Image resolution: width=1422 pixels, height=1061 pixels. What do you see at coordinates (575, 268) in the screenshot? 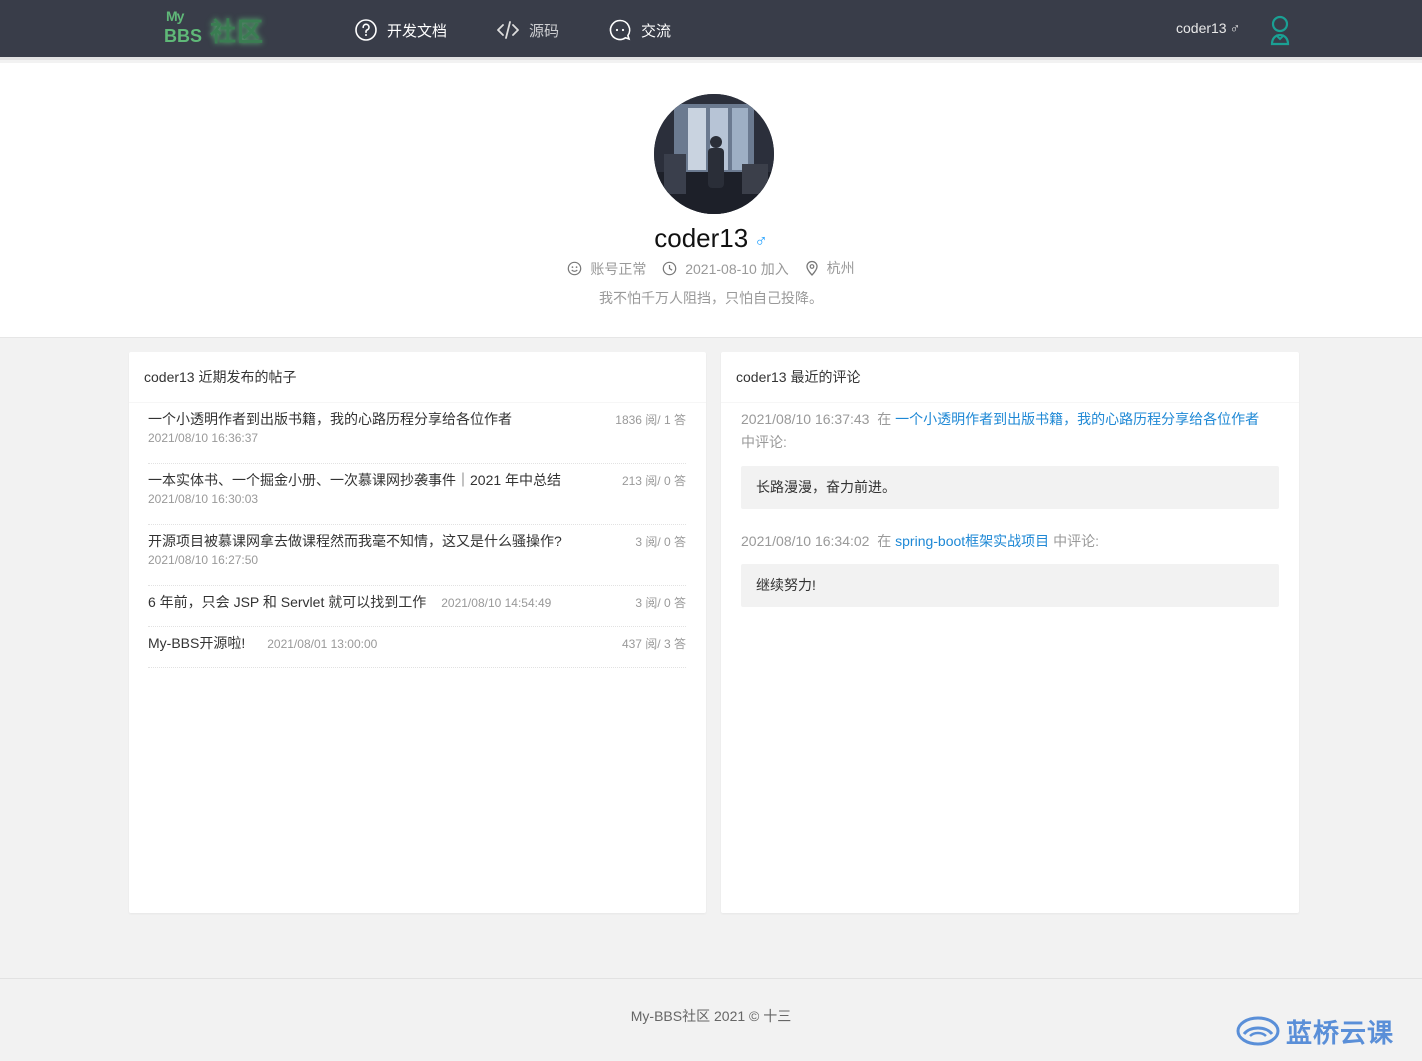
I see `smile-icon` at bounding box center [575, 268].